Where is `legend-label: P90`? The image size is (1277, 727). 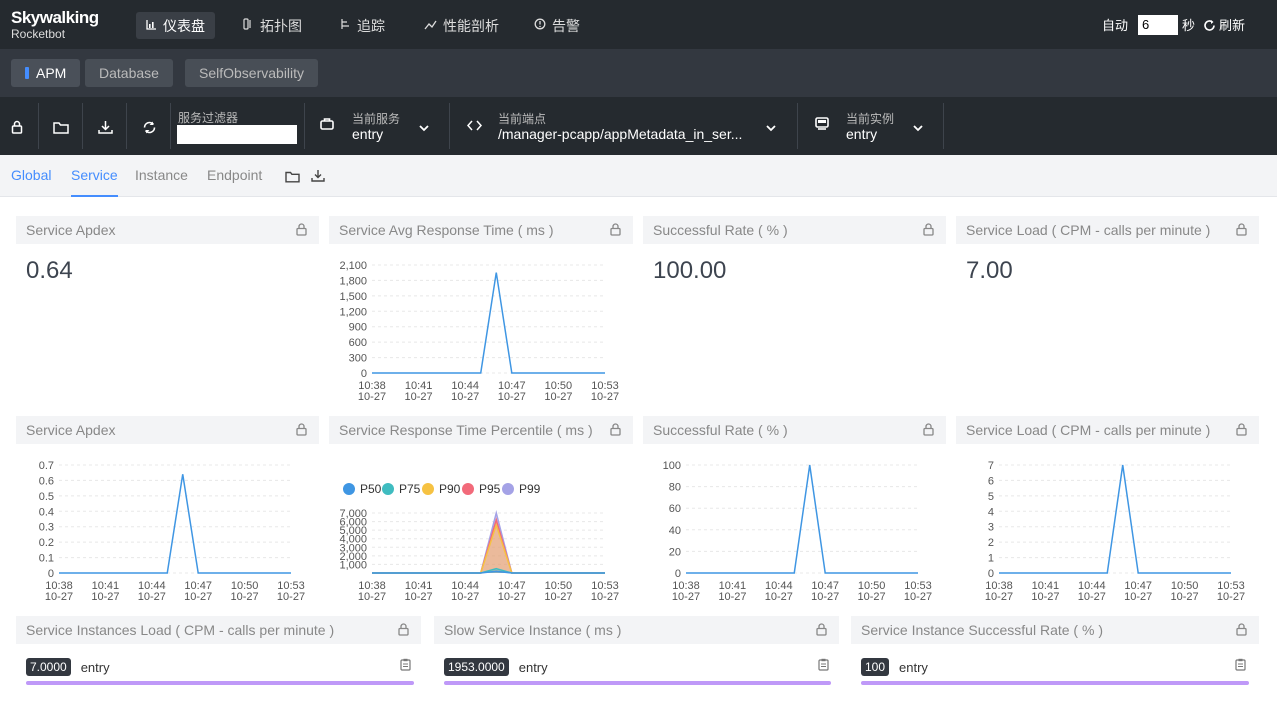 legend-label: P90 is located at coordinates (450, 489).